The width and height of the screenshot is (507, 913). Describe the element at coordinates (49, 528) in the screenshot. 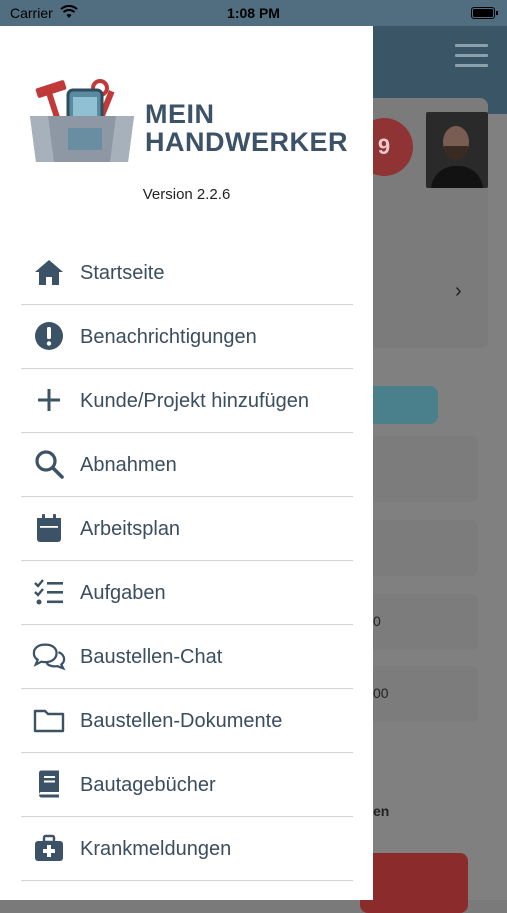

I see `calendar-icon` at that location.